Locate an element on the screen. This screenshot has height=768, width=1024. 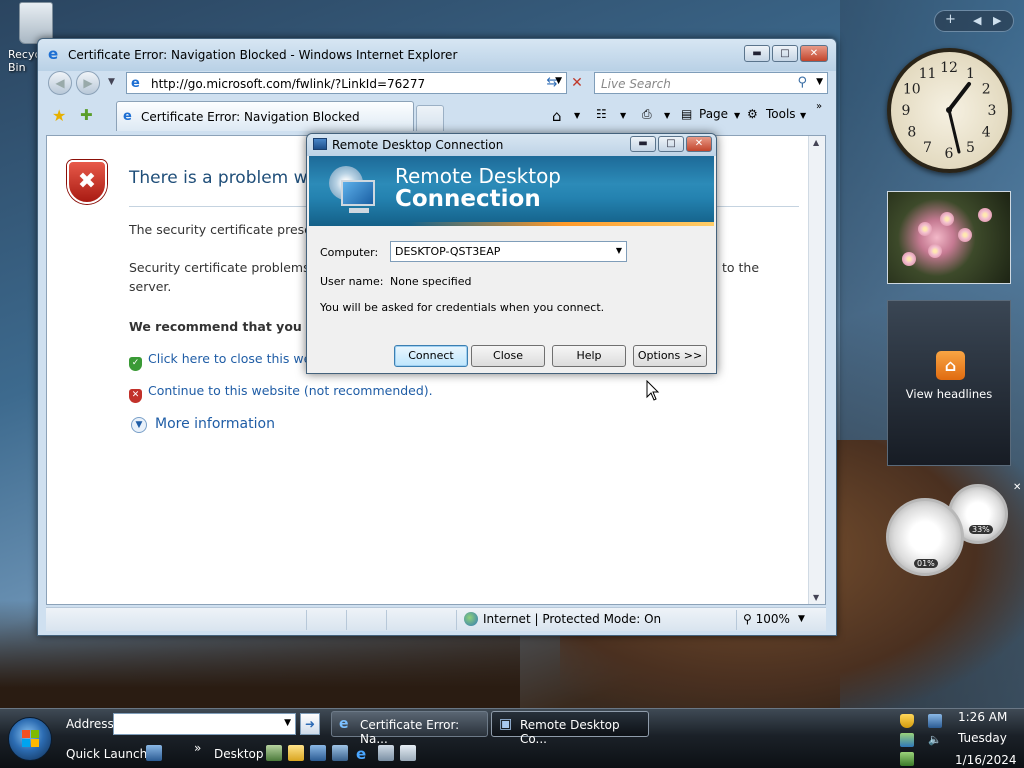
taskbar-go-button: ➜ is located at coordinates (310, 724).